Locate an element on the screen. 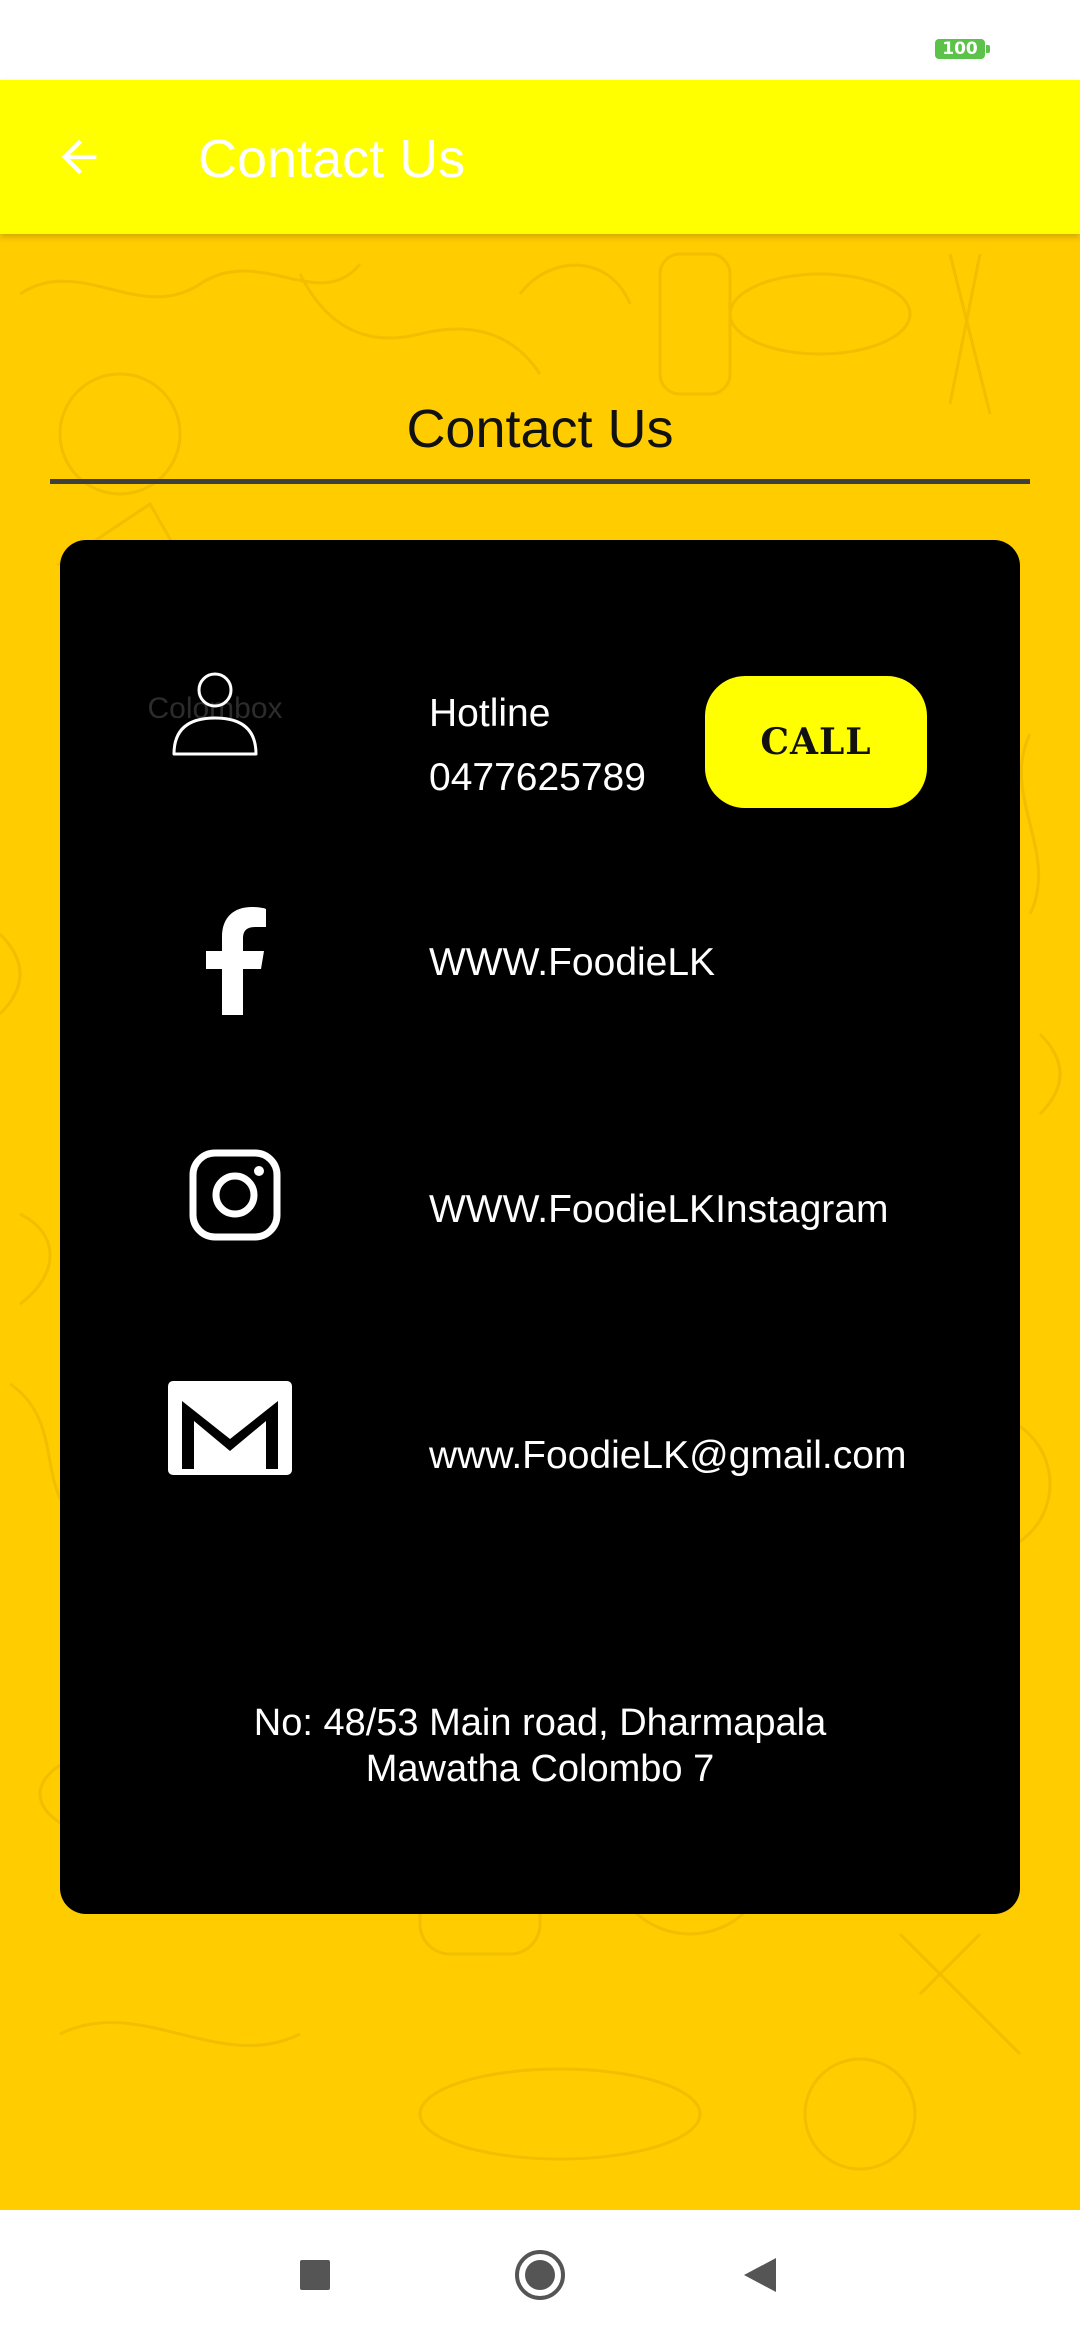  mail-icon-wrap is located at coordinates (230, 1428).